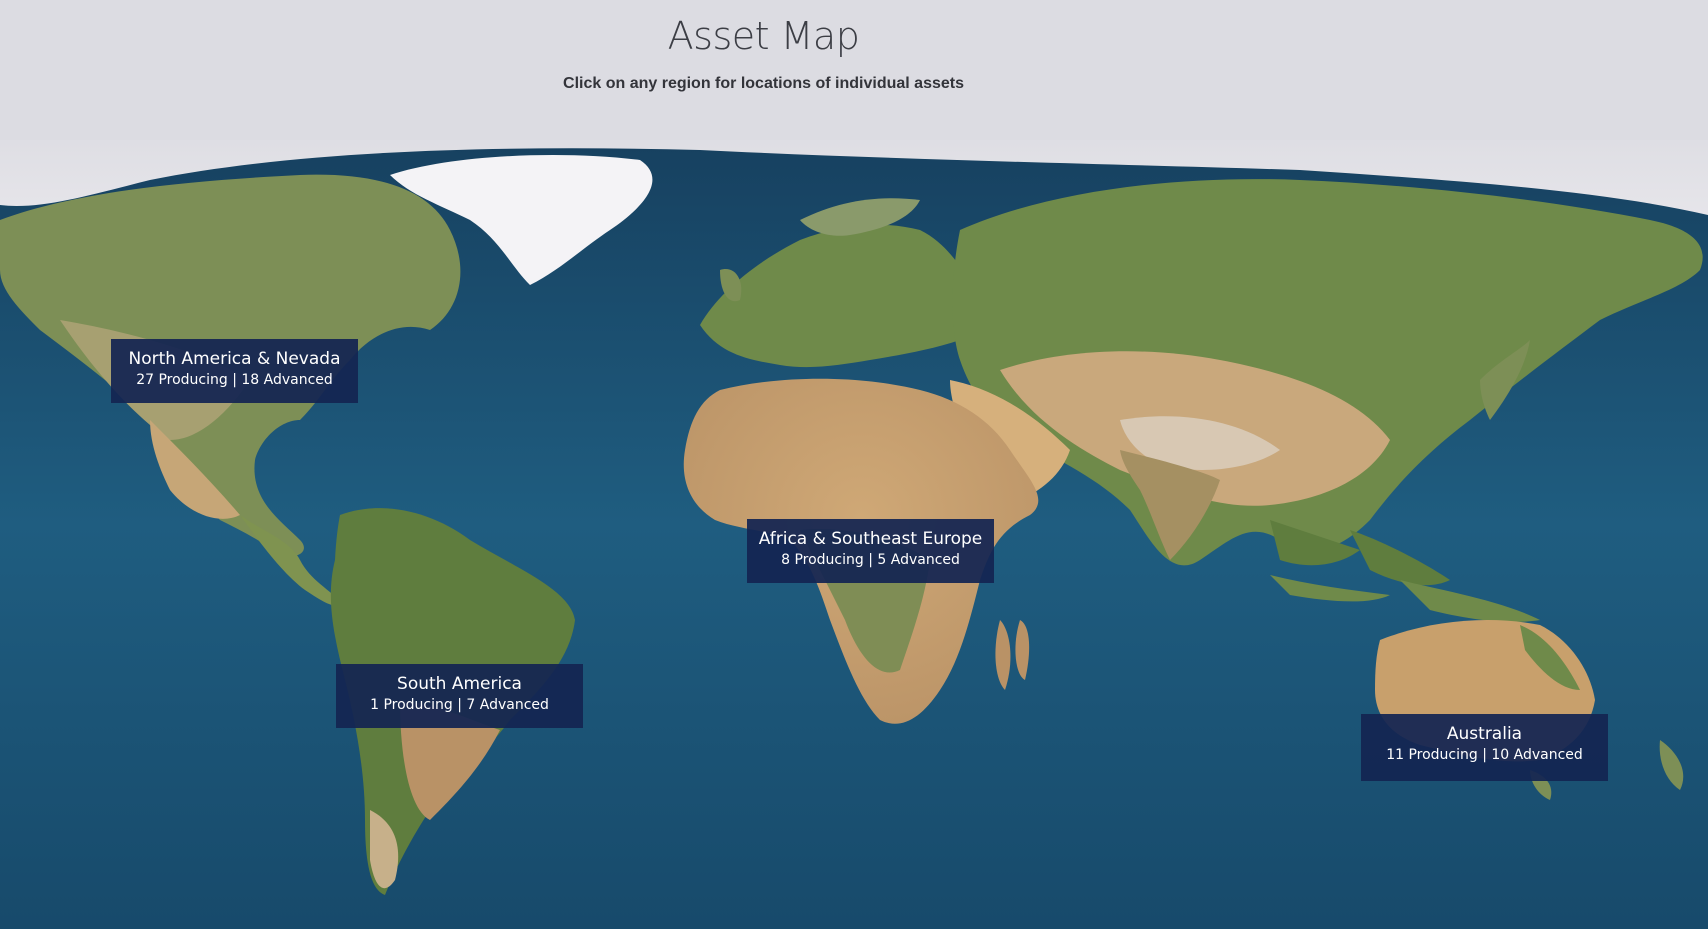  What do you see at coordinates (459, 696) in the screenshot?
I see `region-card-south-america: South America 1 Producing | 7 Advanced` at bounding box center [459, 696].